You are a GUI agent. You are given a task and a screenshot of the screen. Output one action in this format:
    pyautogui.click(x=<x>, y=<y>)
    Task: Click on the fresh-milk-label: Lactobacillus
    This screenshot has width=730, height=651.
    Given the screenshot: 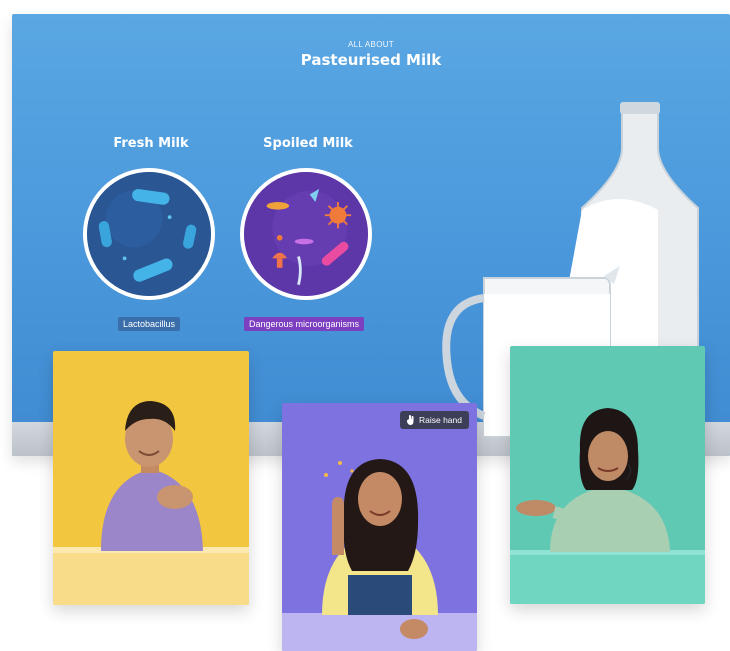 What is the action you would take?
    pyautogui.click(x=149, y=324)
    